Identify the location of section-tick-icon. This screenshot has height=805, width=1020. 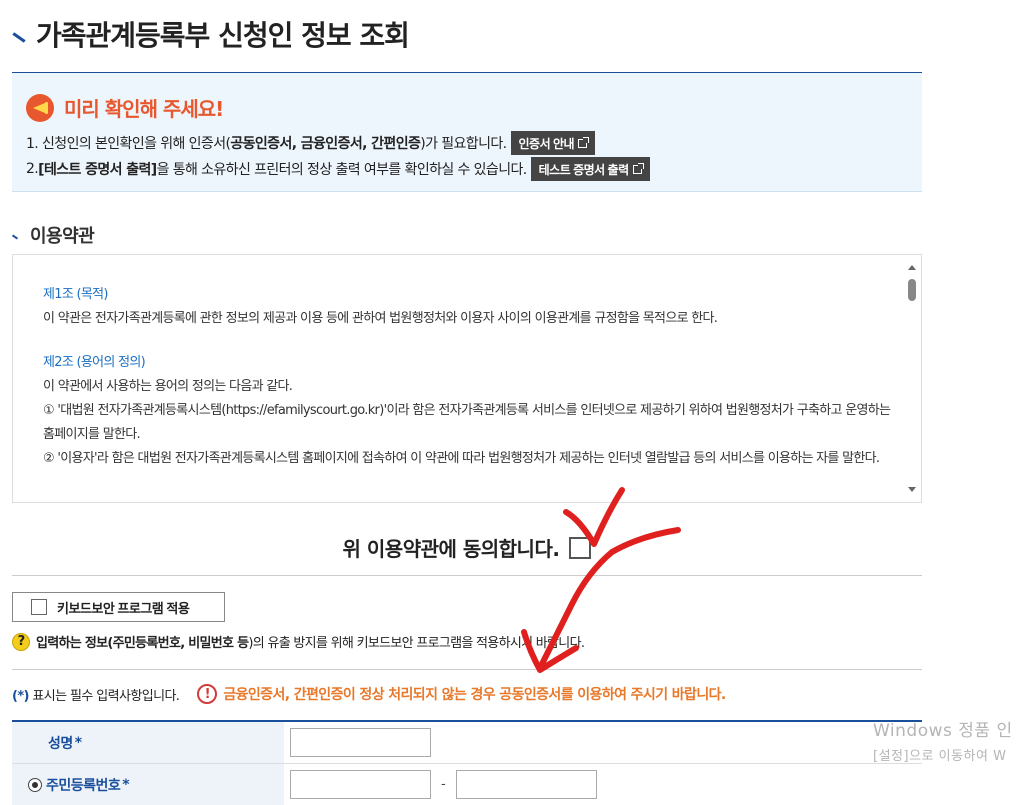
(15, 237).